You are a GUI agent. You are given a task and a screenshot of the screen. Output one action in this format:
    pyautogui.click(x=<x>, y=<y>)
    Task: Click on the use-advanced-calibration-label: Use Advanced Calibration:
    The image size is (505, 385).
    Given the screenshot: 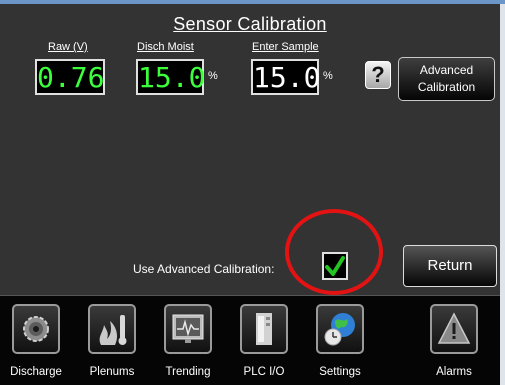 What is the action you would take?
    pyautogui.click(x=204, y=269)
    